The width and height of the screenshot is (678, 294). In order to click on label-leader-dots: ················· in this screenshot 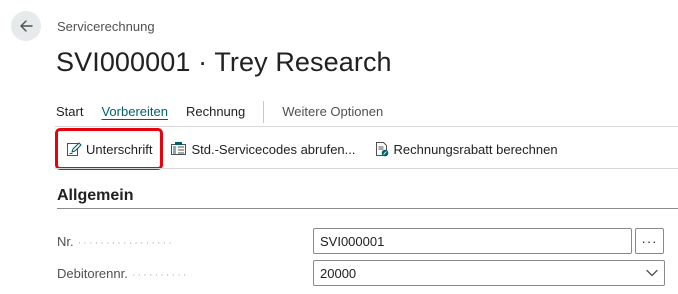, I will do `click(125, 243)`.